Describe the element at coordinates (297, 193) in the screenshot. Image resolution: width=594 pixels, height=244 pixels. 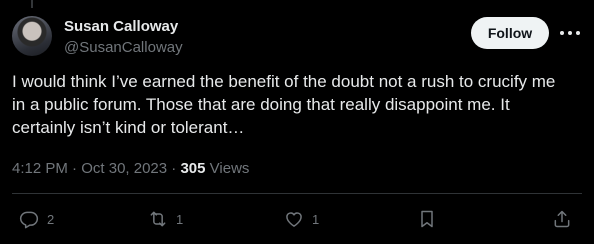
I see `divider` at that location.